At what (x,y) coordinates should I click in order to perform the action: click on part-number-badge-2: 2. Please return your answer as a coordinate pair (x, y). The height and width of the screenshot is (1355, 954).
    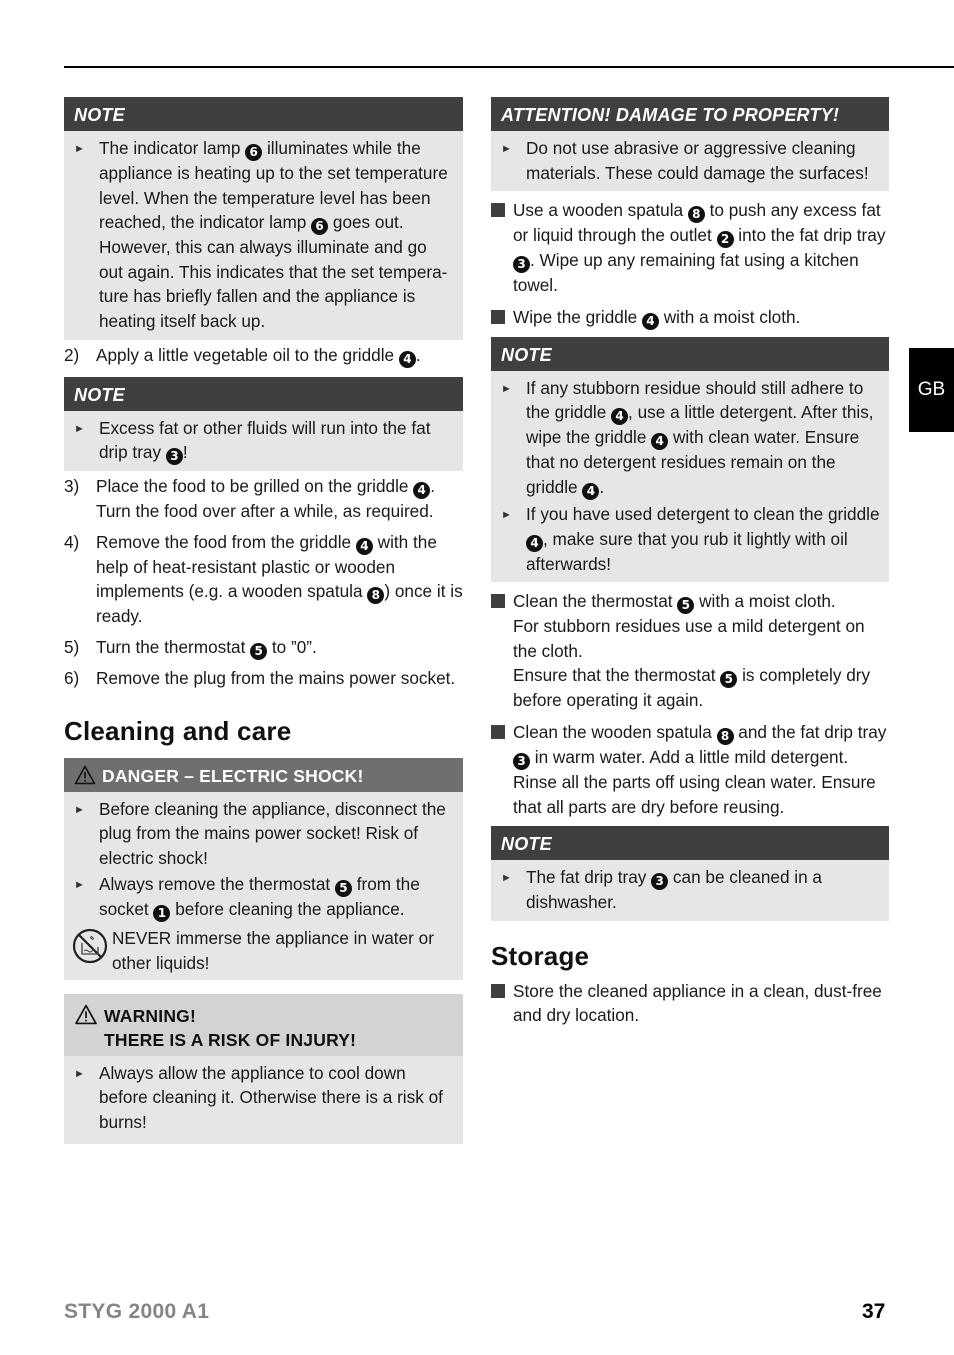
    Looking at the image, I should click on (725, 240).